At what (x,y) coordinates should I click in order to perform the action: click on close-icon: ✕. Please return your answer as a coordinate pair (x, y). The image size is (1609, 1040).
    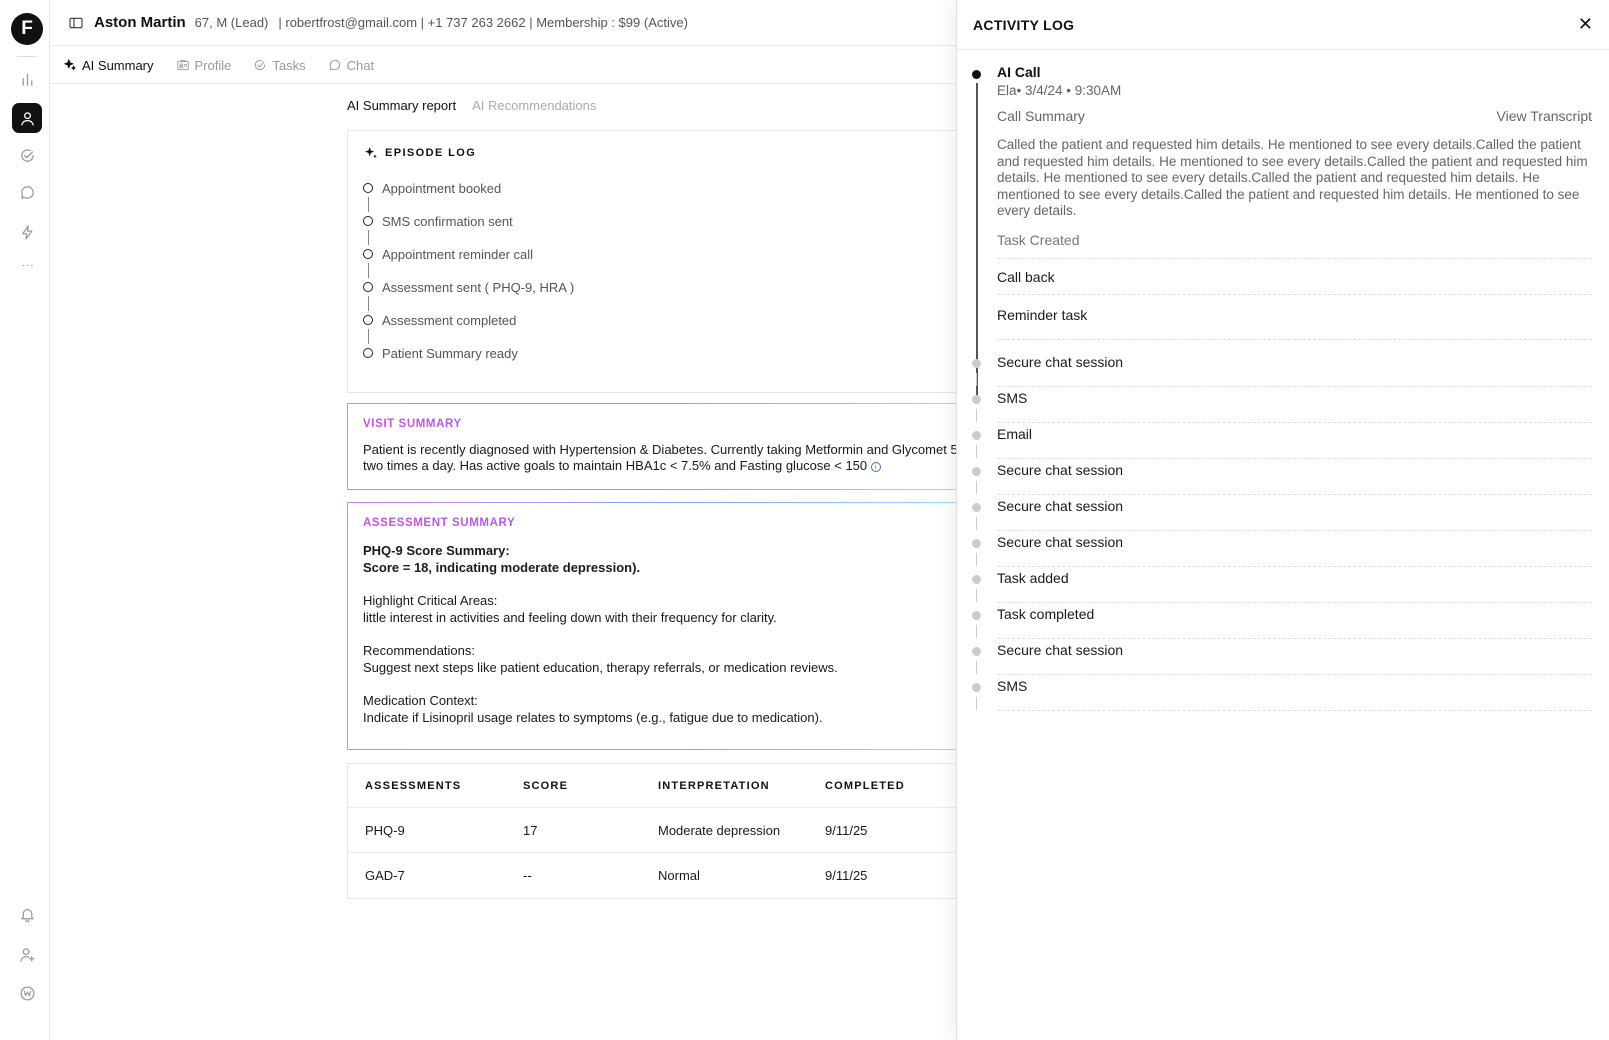
    Looking at the image, I should click on (1585, 24).